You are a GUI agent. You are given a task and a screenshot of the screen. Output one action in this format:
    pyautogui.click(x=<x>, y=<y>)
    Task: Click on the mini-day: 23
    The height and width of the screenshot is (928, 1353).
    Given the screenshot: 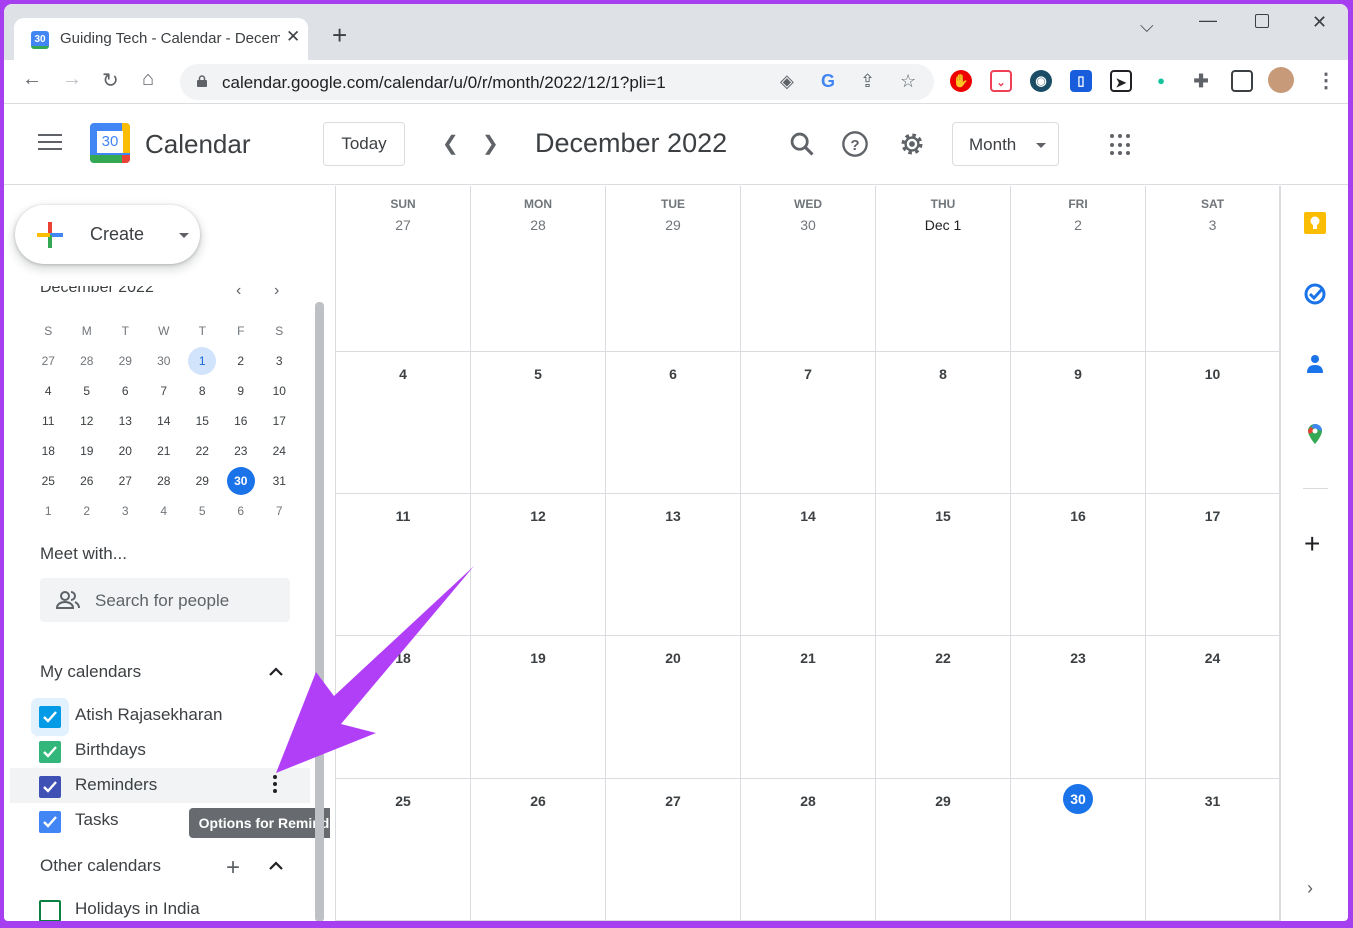 What is the action you would take?
    pyautogui.click(x=241, y=451)
    